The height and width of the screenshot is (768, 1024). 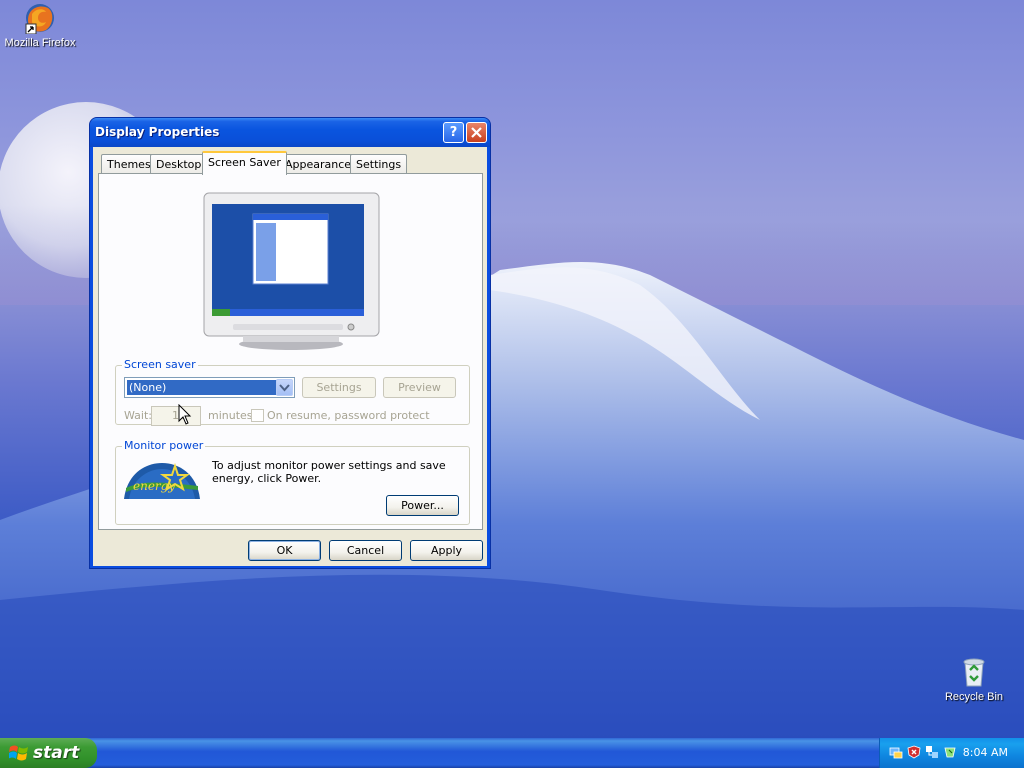 I want to click on settings-button: Settings, so click(x=339, y=387).